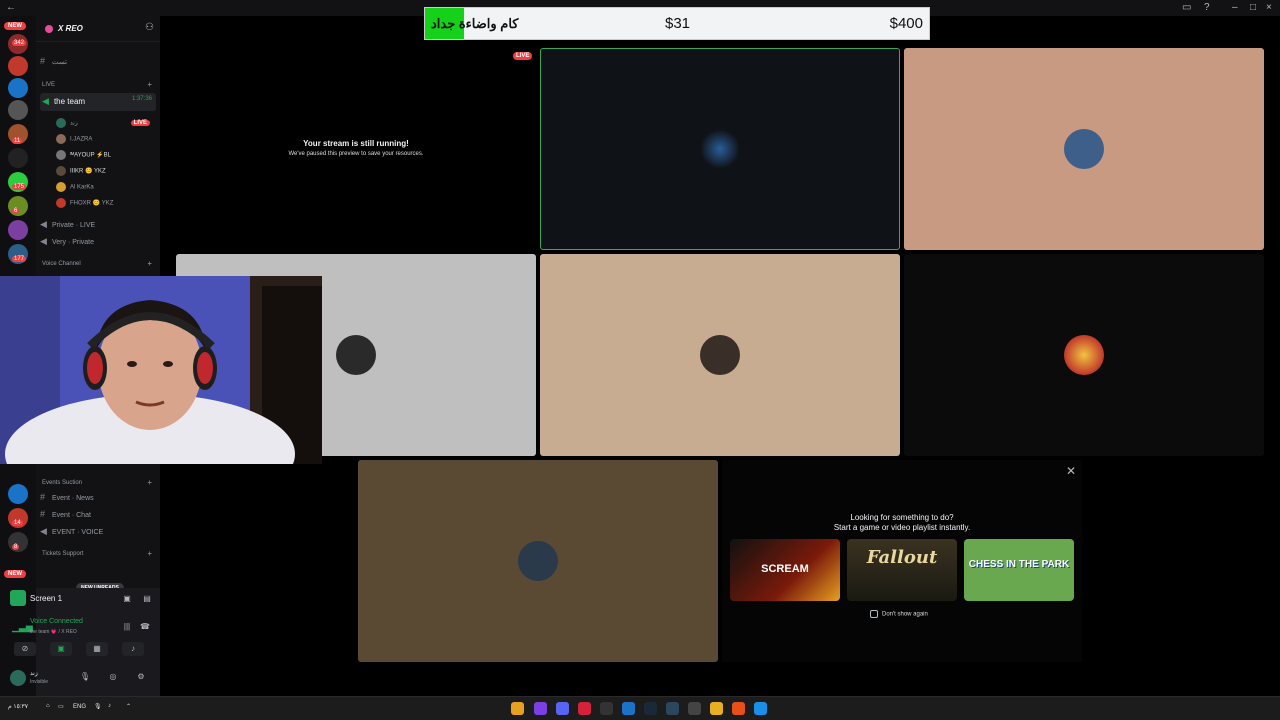 Image resolution: width=1280 pixels, height=720 pixels. What do you see at coordinates (19, 187) in the screenshot?
I see `server-badge: 175` at bounding box center [19, 187].